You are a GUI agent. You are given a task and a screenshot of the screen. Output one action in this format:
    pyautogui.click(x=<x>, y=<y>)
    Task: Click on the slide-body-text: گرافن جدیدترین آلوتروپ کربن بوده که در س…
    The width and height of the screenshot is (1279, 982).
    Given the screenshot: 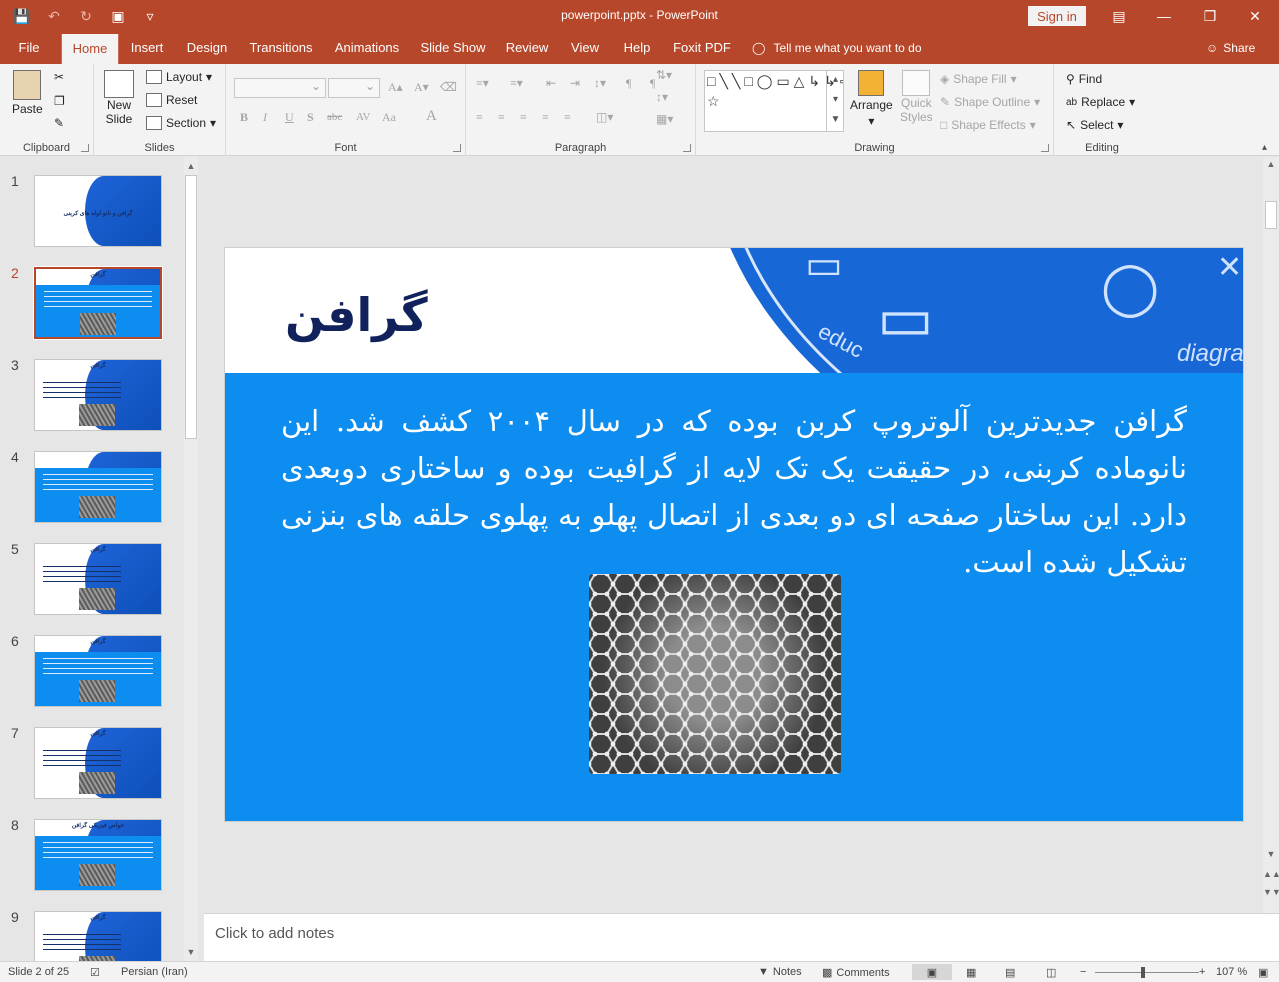 What is the action you would take?
    pyautogui.click(x=734, y=492)
    